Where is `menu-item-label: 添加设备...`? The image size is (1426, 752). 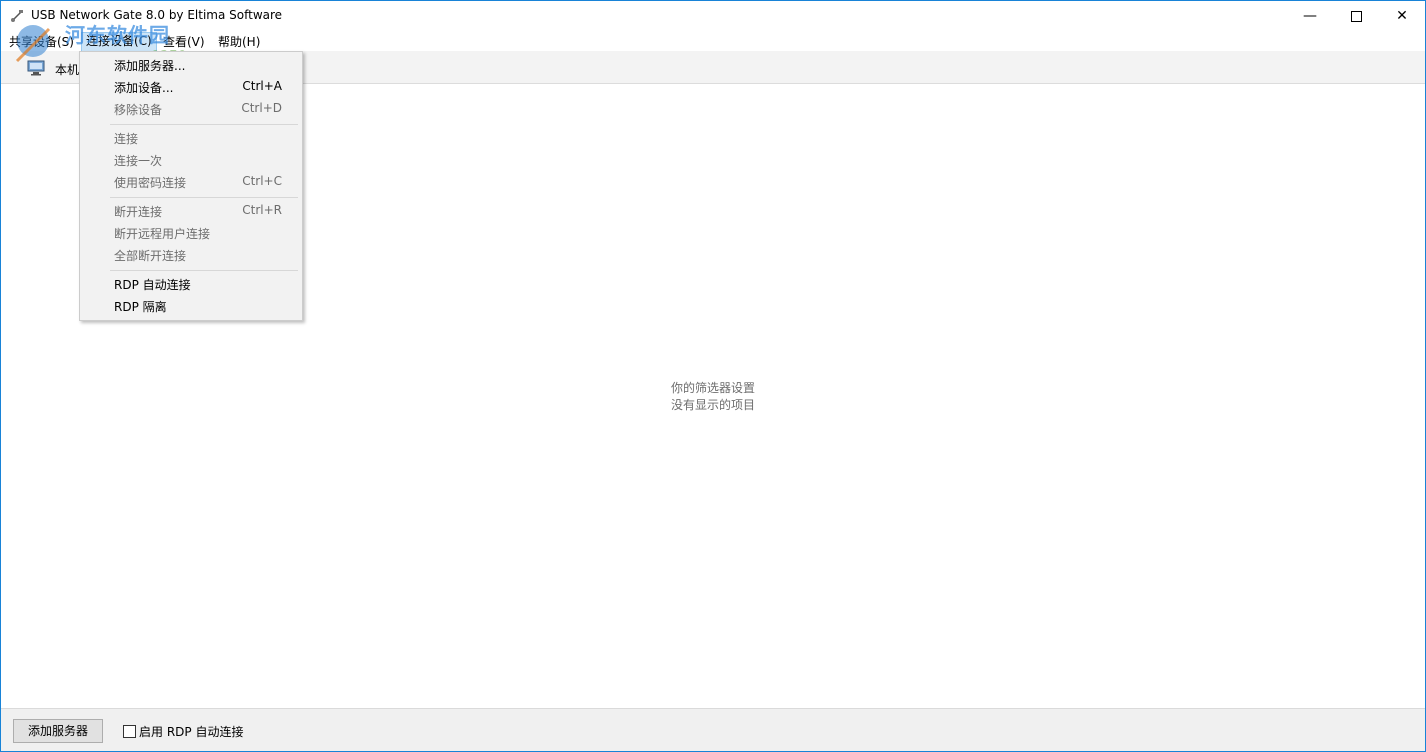 menu-item-label: 添加设备... is located at coordinates (144, 88).